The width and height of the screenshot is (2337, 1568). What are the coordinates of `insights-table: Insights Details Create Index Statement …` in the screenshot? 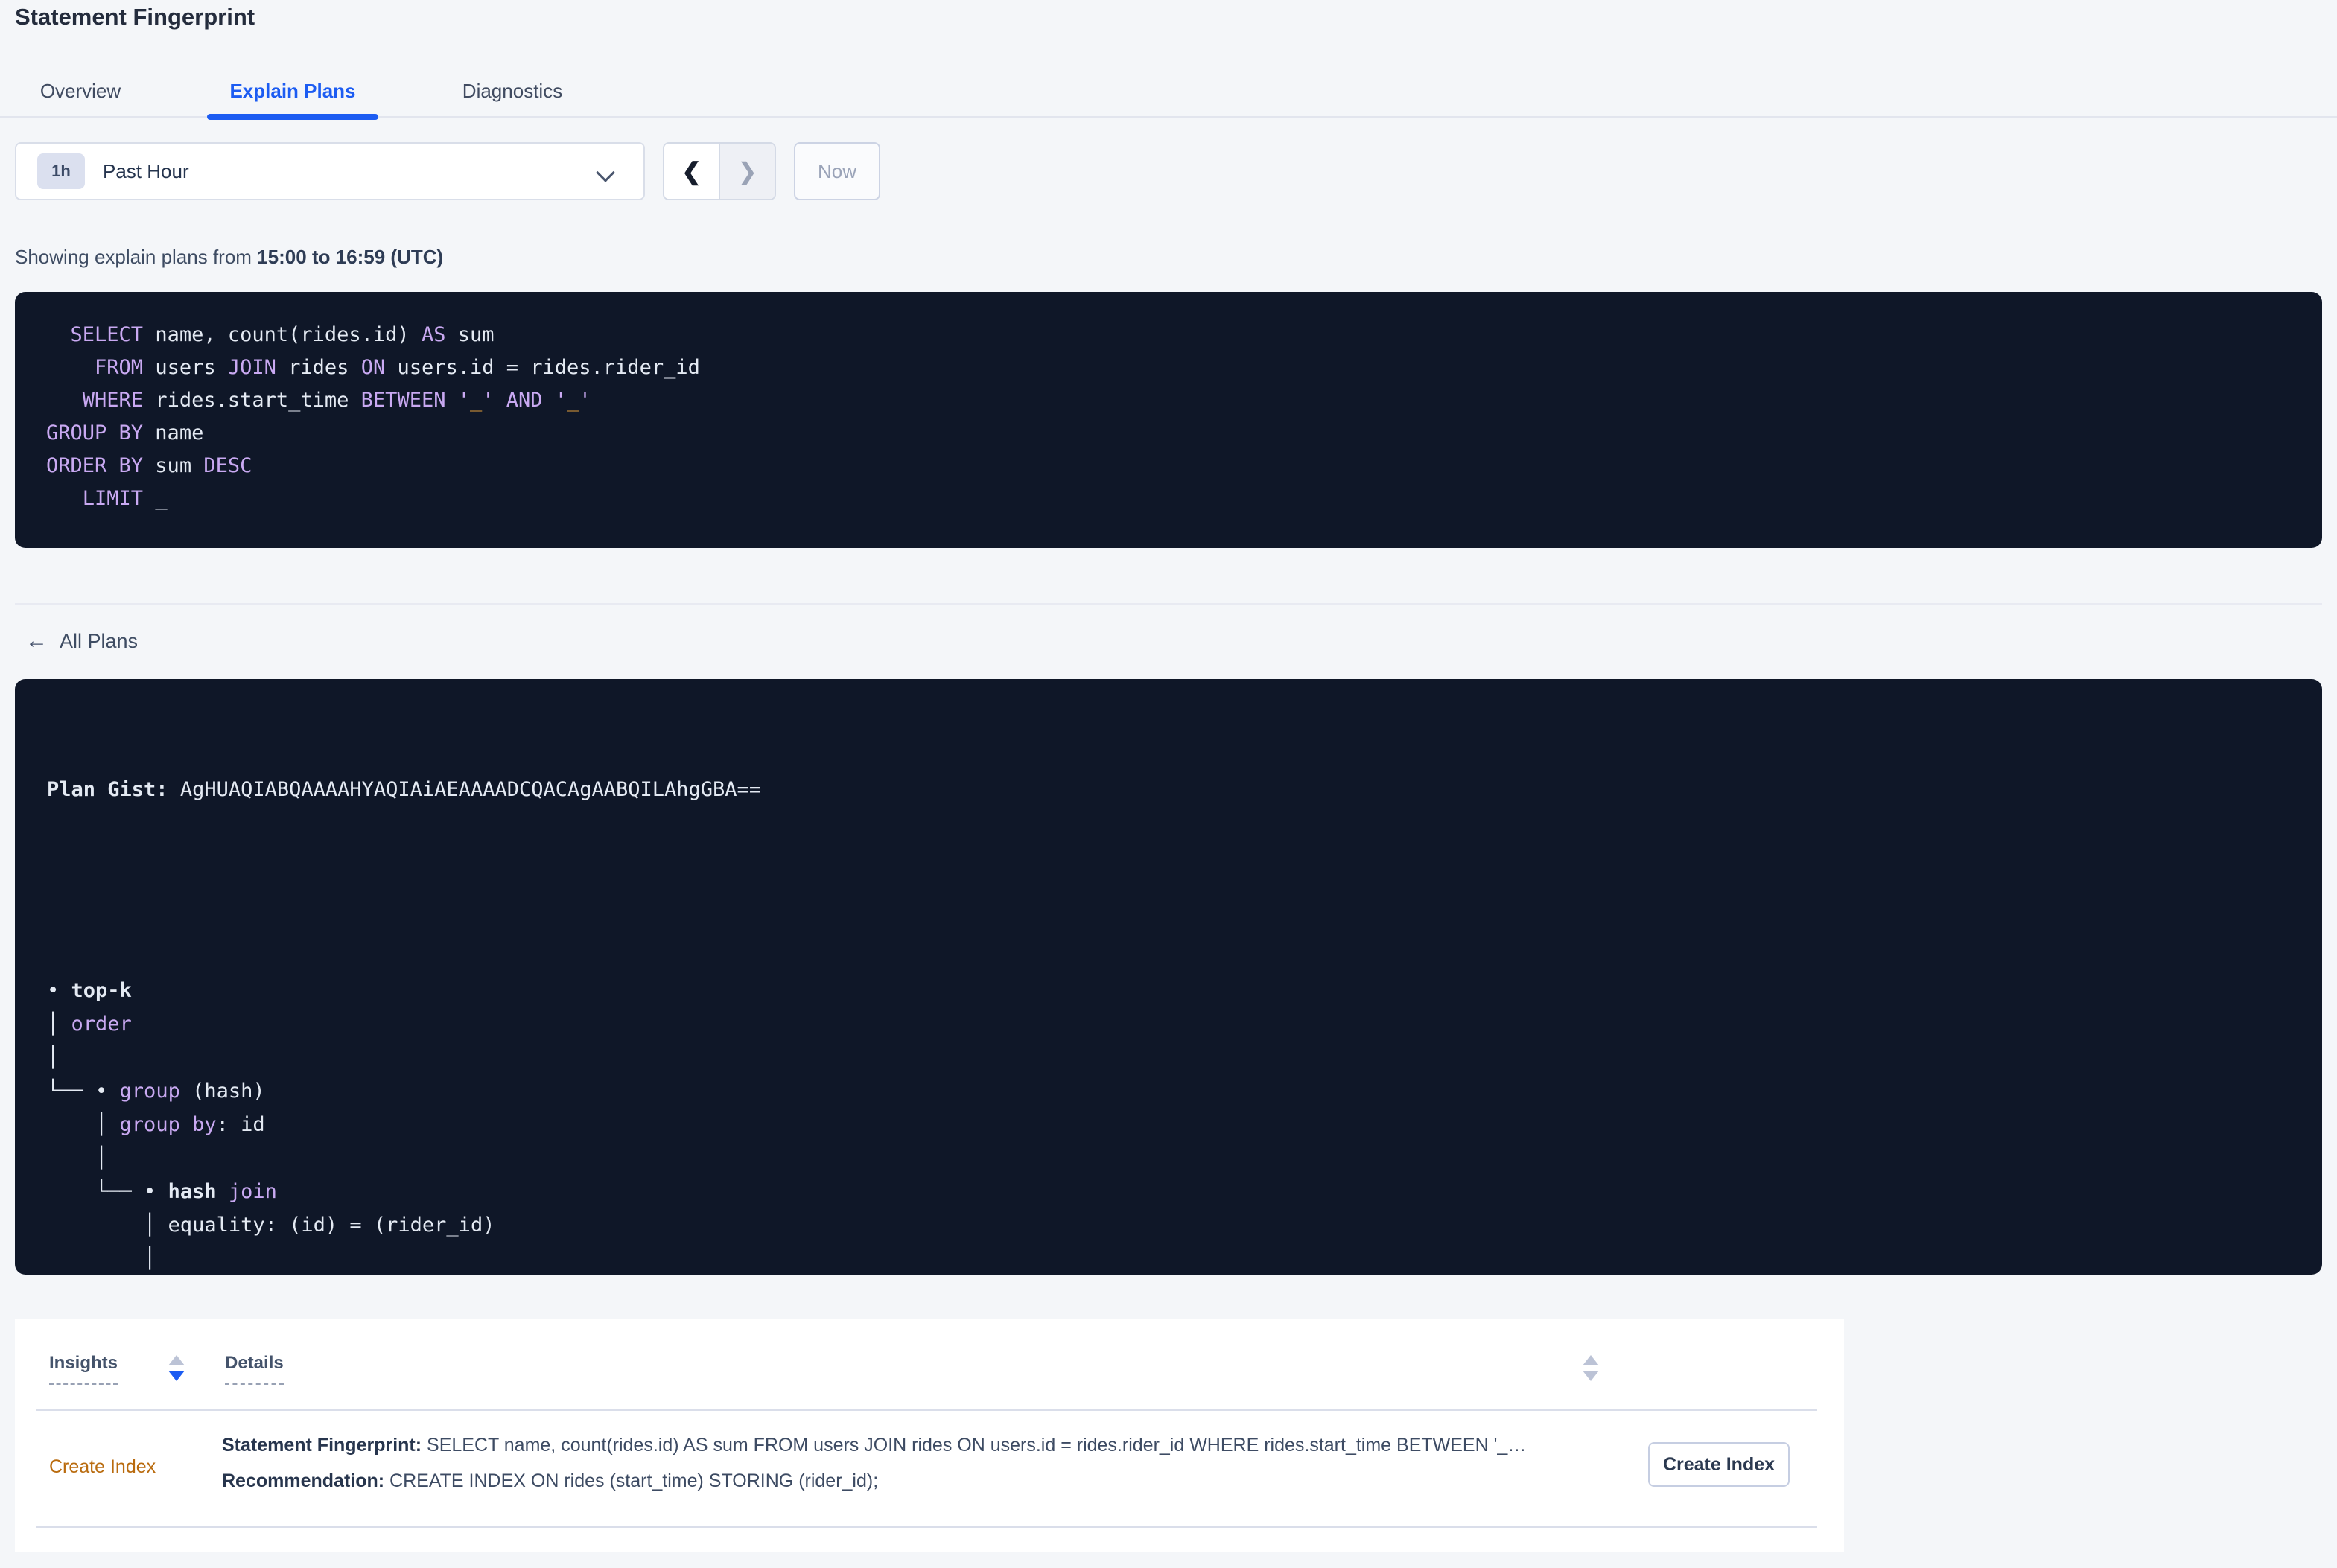 It's located at (930, 1435).